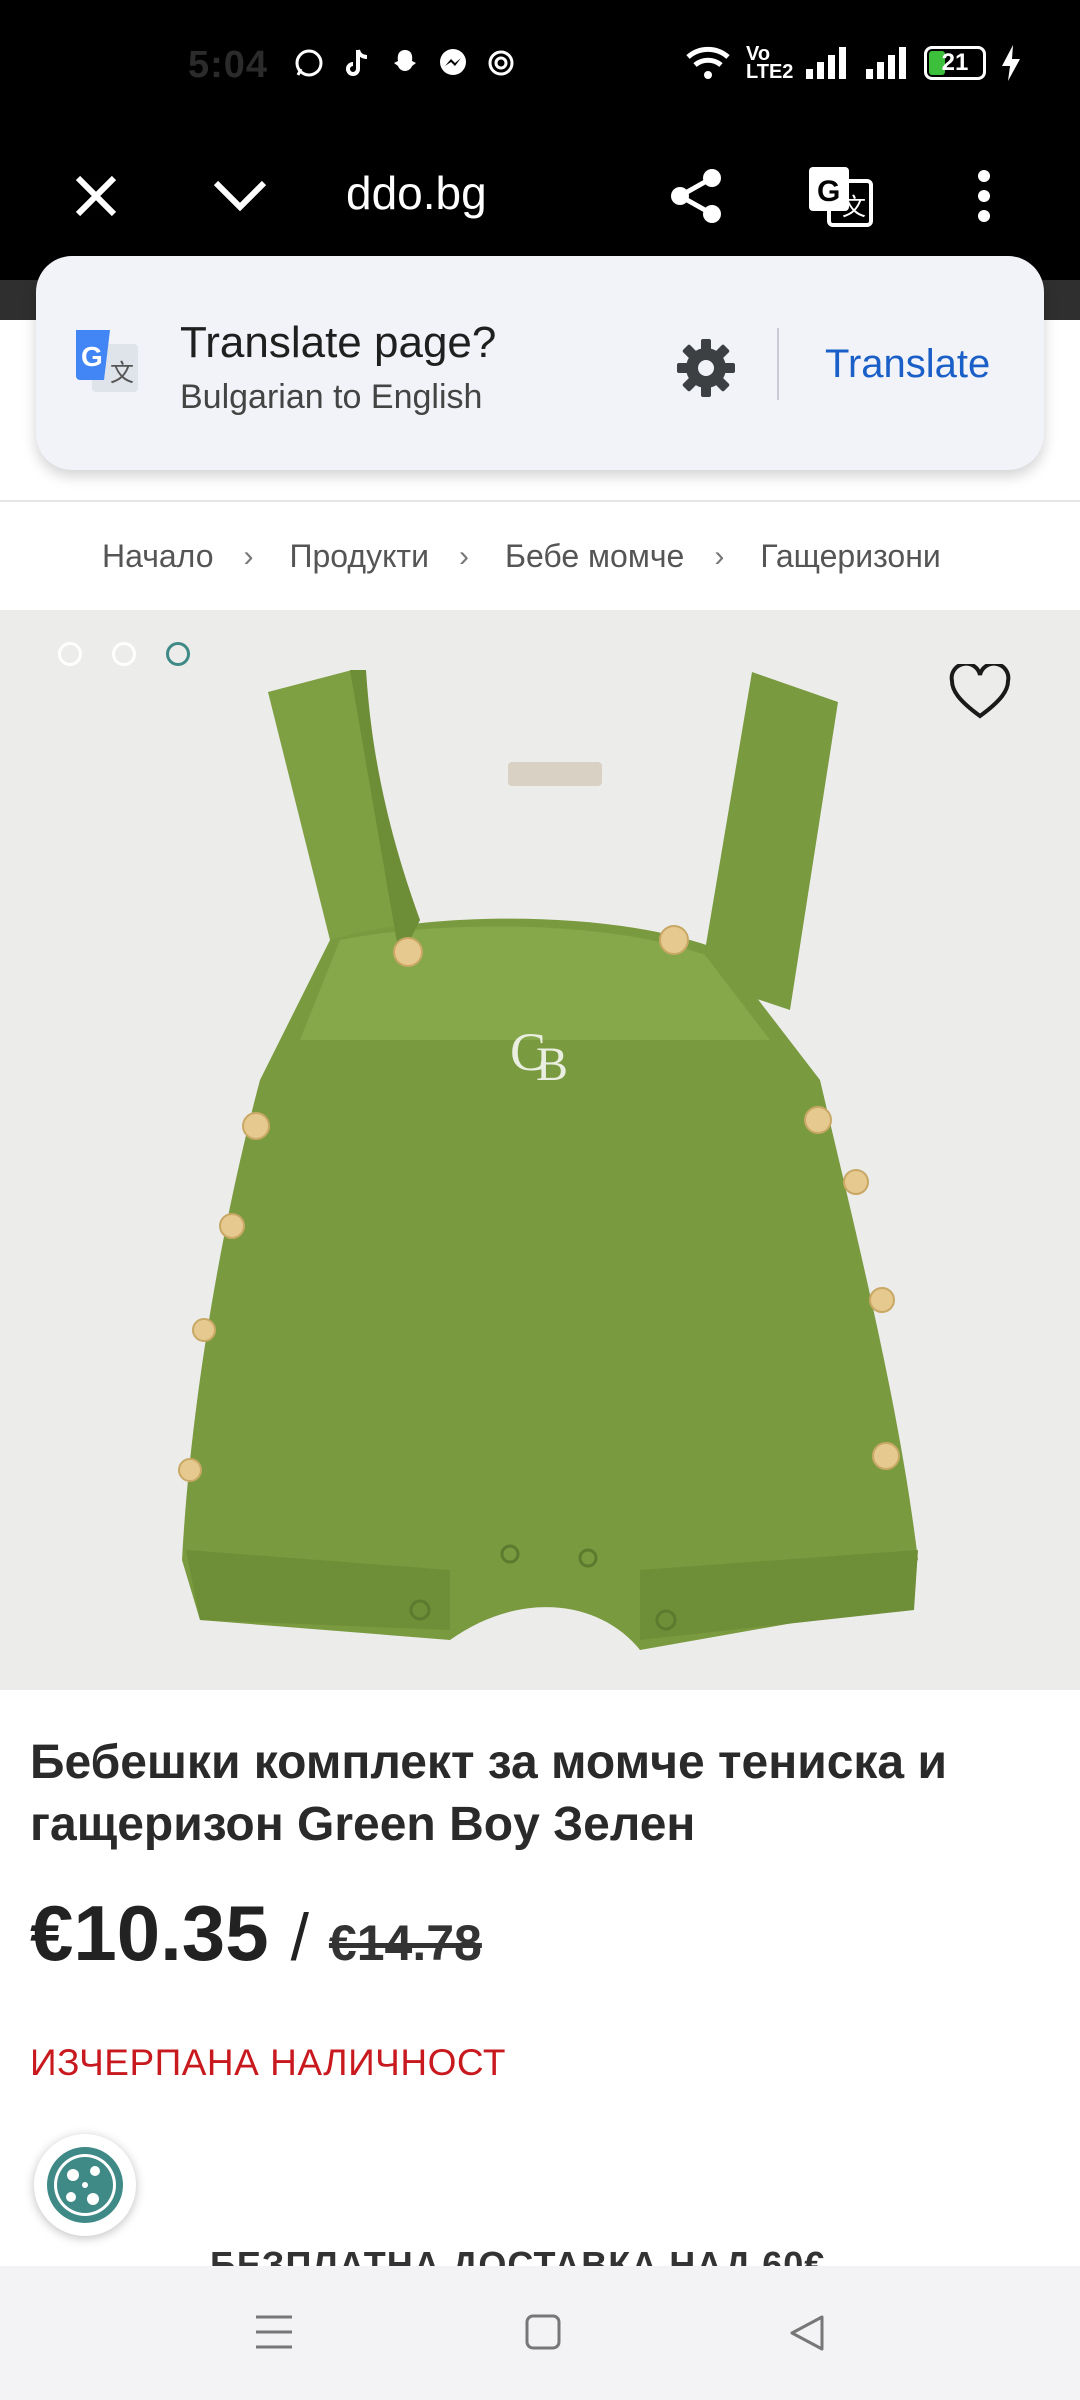 This screenshot has width=1080, height=2400. I want to click on gear-icon, so click(706, 368).